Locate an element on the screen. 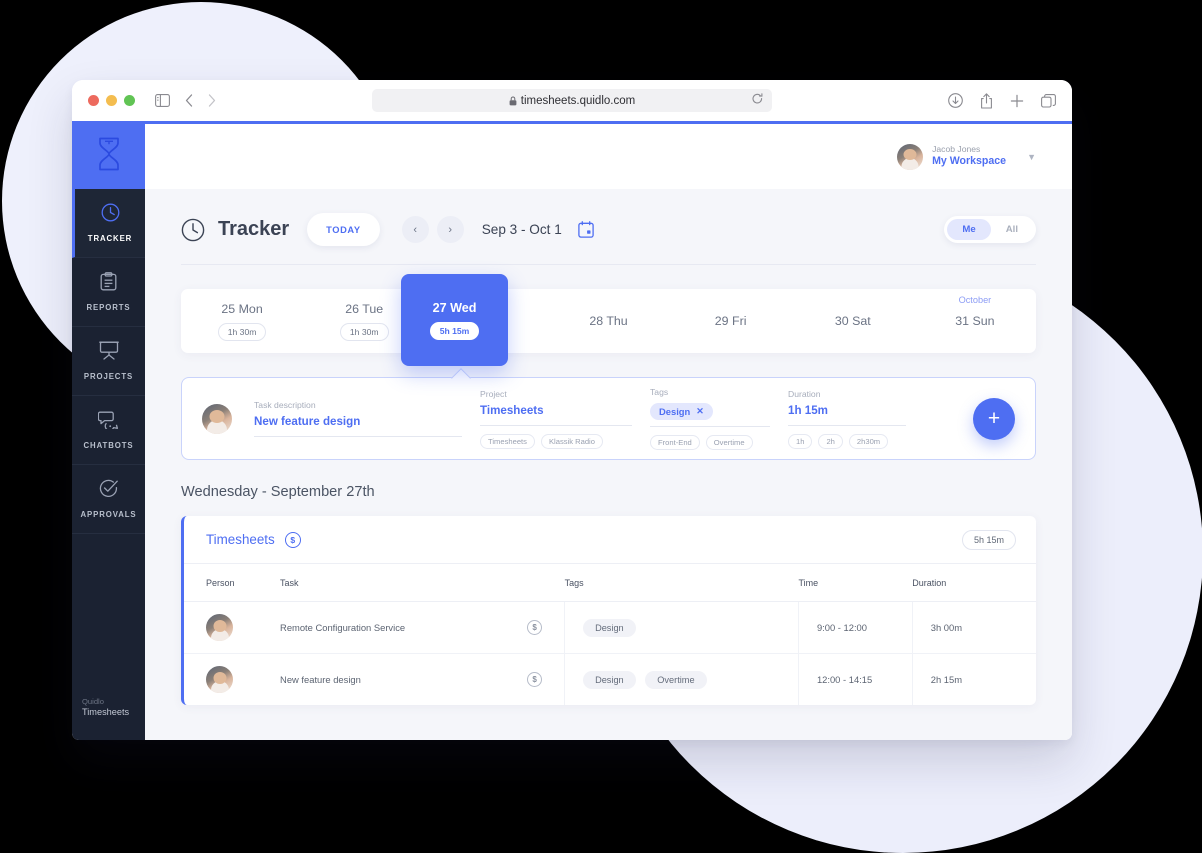 This screenshot has height=853, width=1202. sidebar-item-chatbots: CHATBOTS is located at coordinates (108, 430).